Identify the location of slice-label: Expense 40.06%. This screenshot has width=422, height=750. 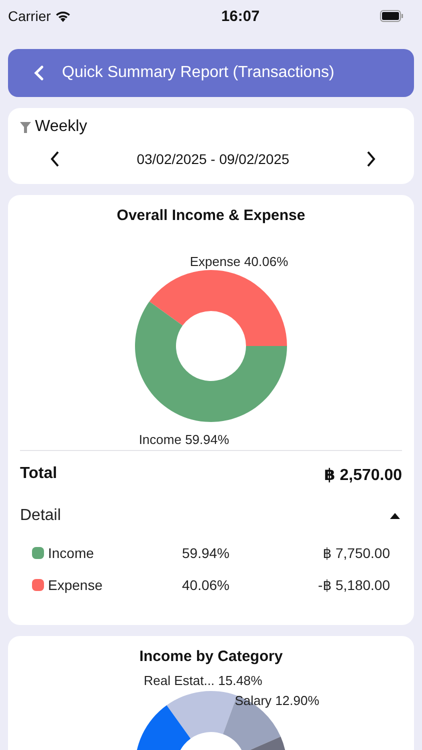
(239, 261).